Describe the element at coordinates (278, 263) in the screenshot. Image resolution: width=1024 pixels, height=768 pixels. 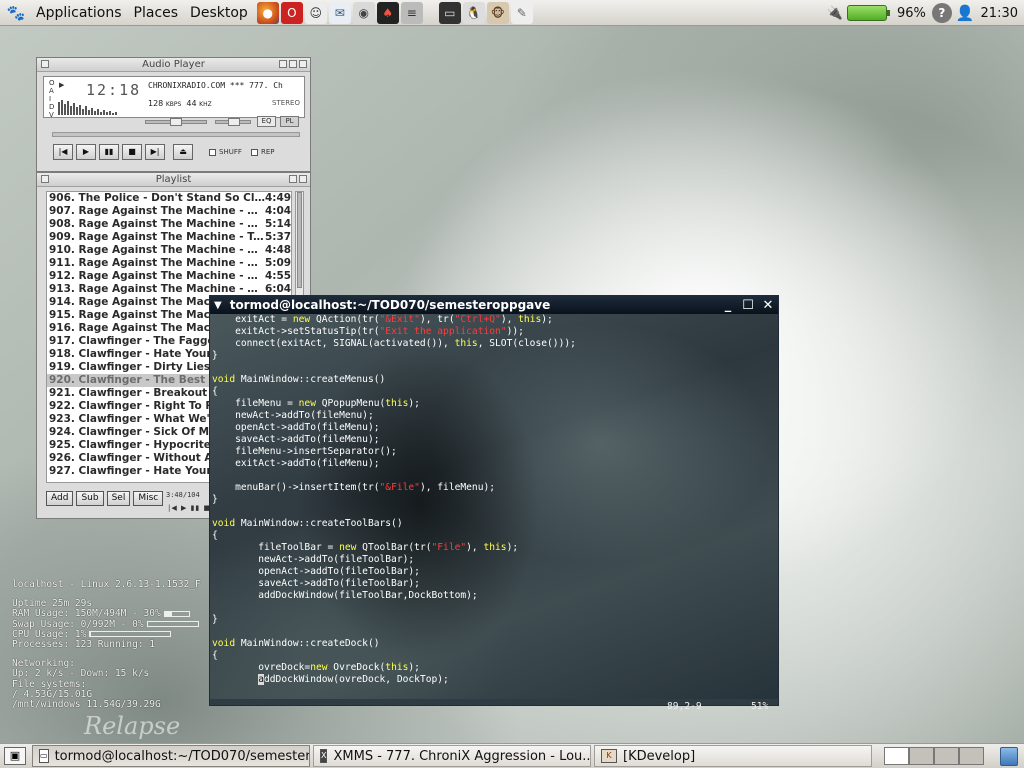
I see `track-duration: 5:09` at that location.